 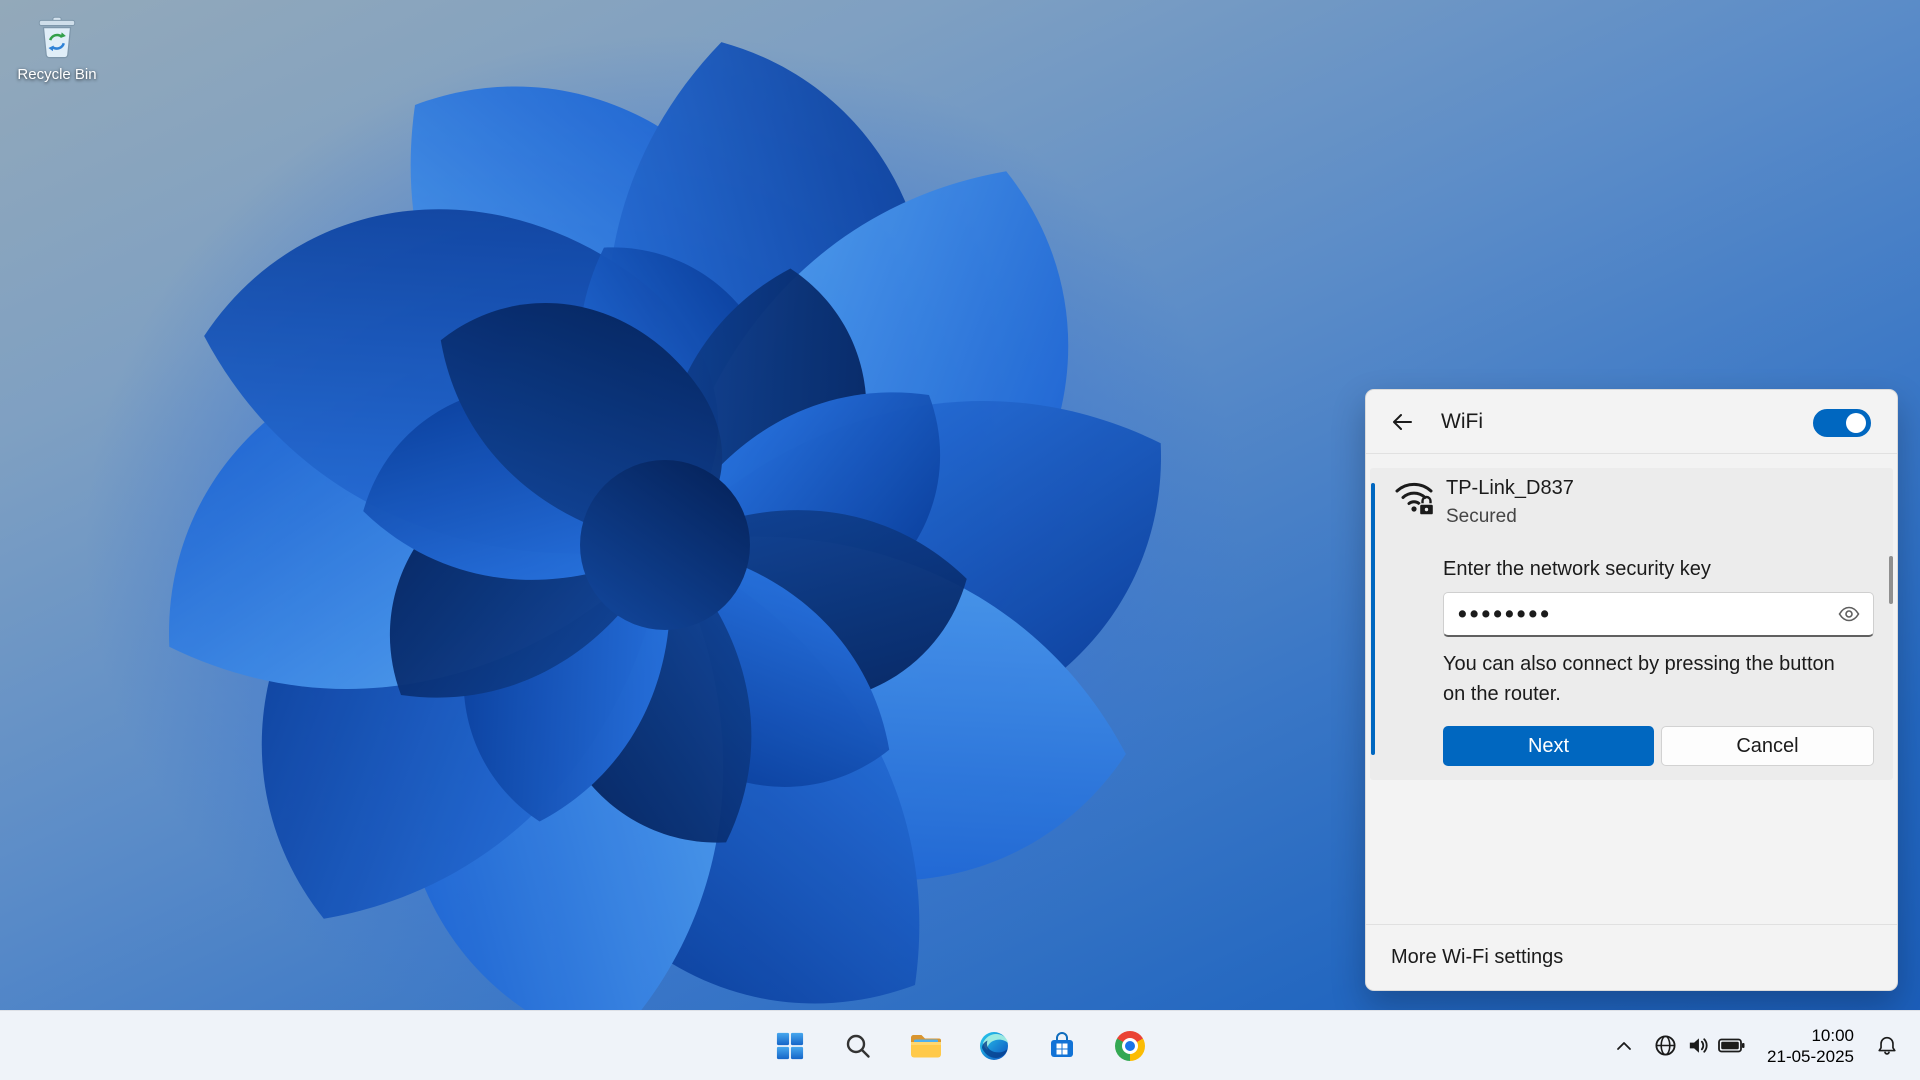 I want to click on cancel-button: Cancel, so click(x=1767, y=746).